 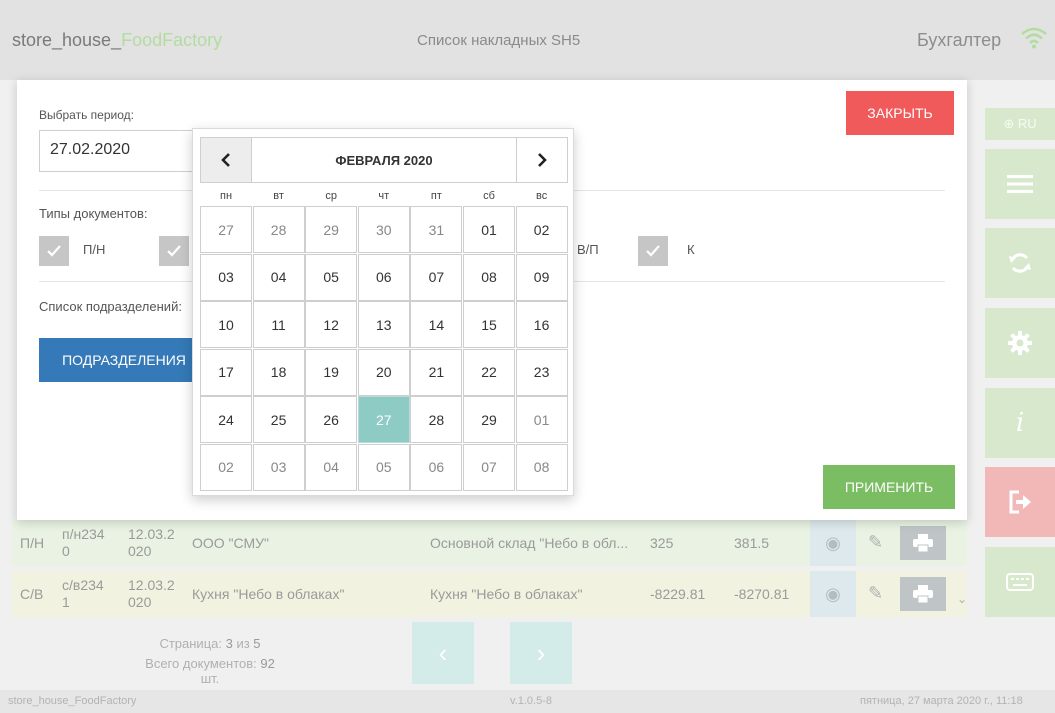 What do you see at coordinates (1020, 582) in the screenshot?
I see `keyboard-button` at bounding box center [1020, 582].